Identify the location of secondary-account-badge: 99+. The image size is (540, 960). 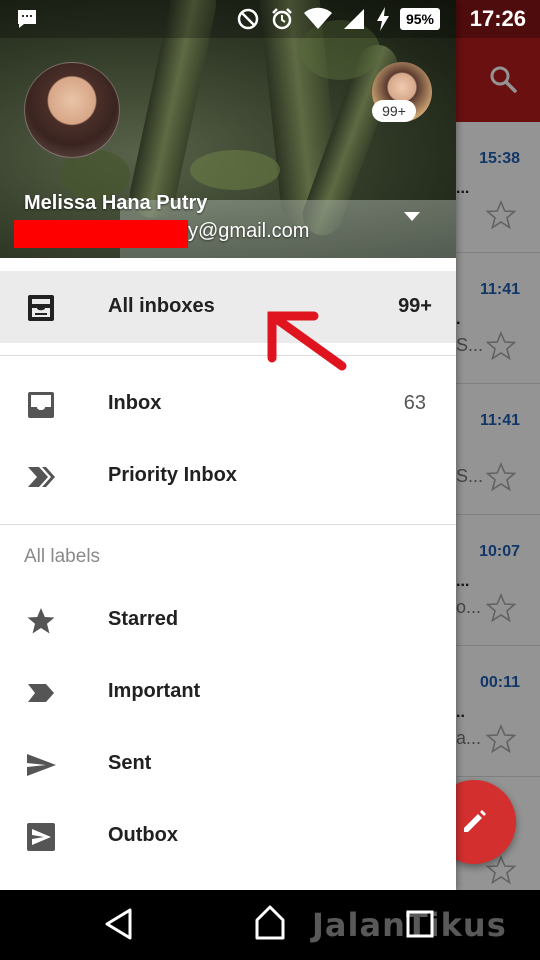
(394, 111).